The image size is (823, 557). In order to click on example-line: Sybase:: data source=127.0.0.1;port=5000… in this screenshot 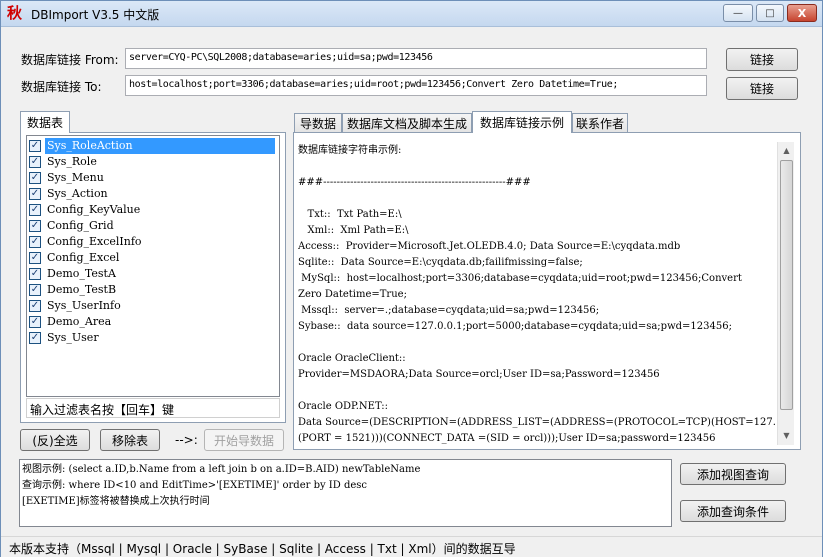, I will do `click(515, 326)`.